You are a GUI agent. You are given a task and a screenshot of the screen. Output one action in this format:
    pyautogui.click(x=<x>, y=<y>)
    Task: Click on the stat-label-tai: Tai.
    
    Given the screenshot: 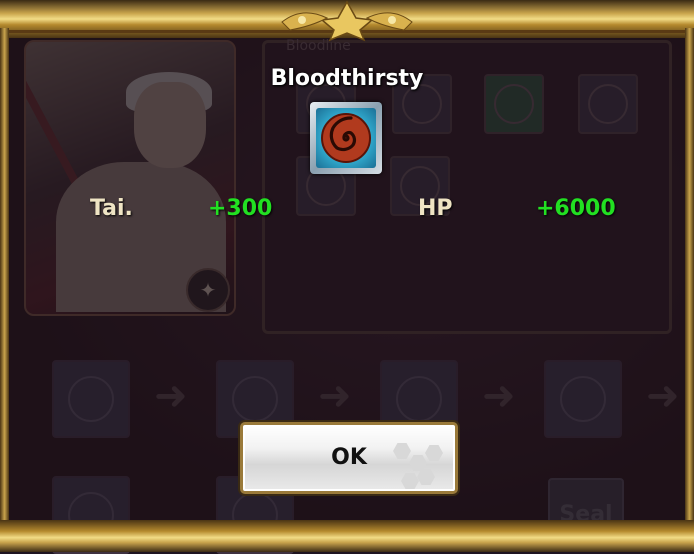 What is the action you would take?
    pyautogui.click(x=111, y=208)
    